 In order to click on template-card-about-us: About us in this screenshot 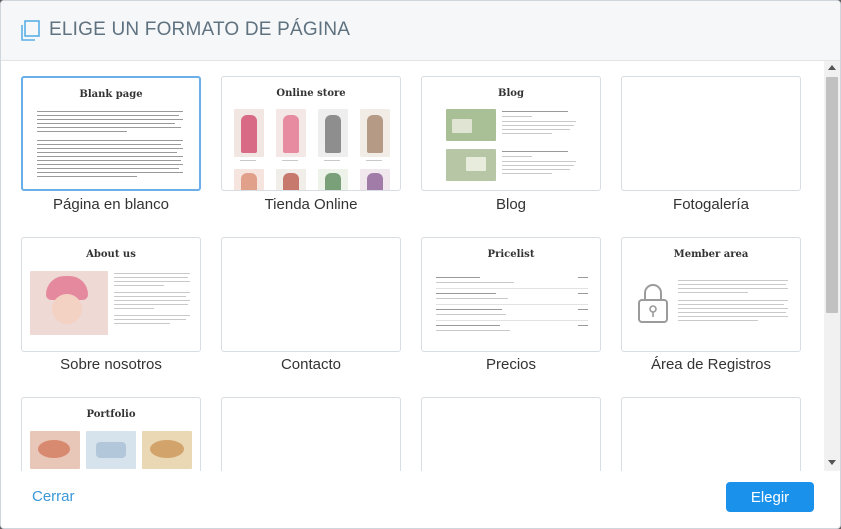, I will do `click(111, 294)`.